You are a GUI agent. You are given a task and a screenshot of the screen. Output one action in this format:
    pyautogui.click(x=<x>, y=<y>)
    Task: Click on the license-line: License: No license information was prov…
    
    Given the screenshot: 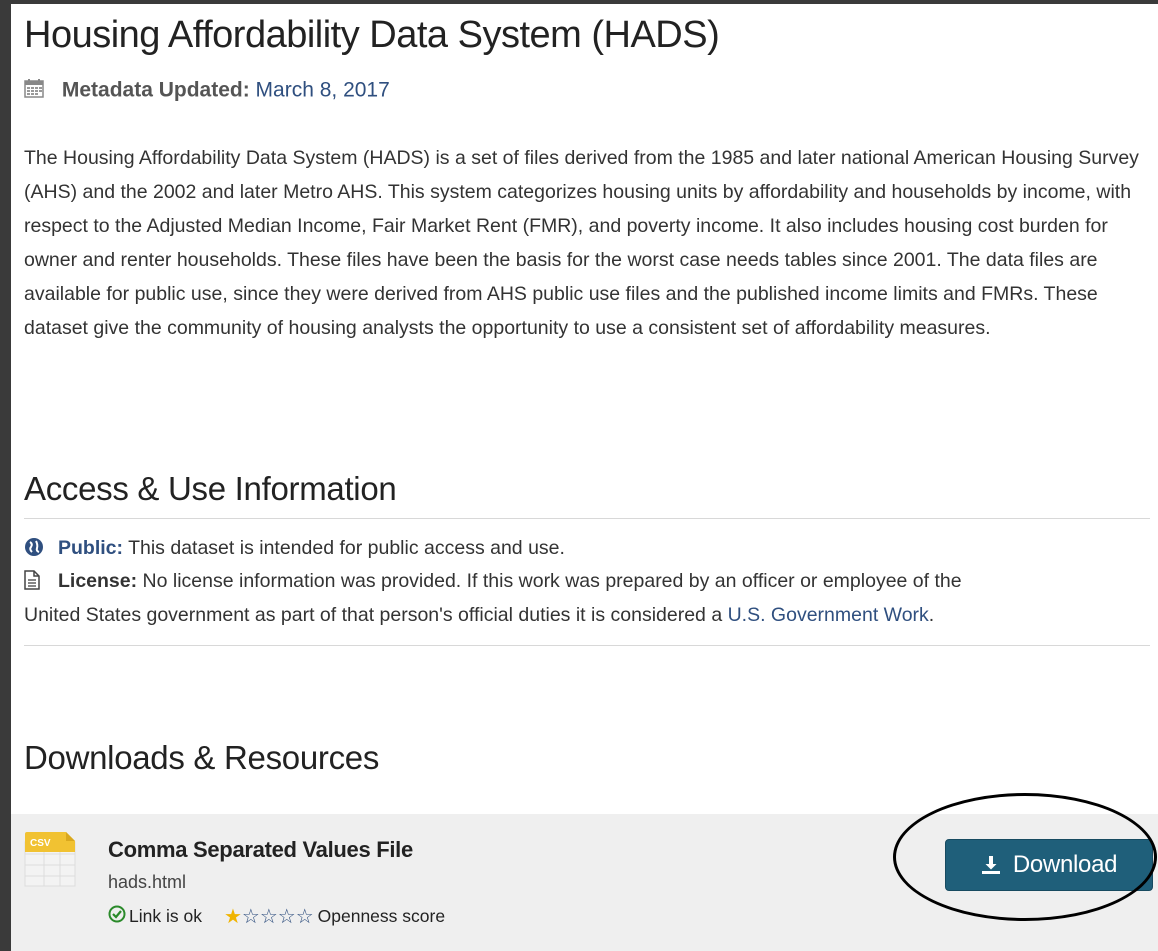 What is the action you would take?
    pyautogui.click(x=493, y=583)
    